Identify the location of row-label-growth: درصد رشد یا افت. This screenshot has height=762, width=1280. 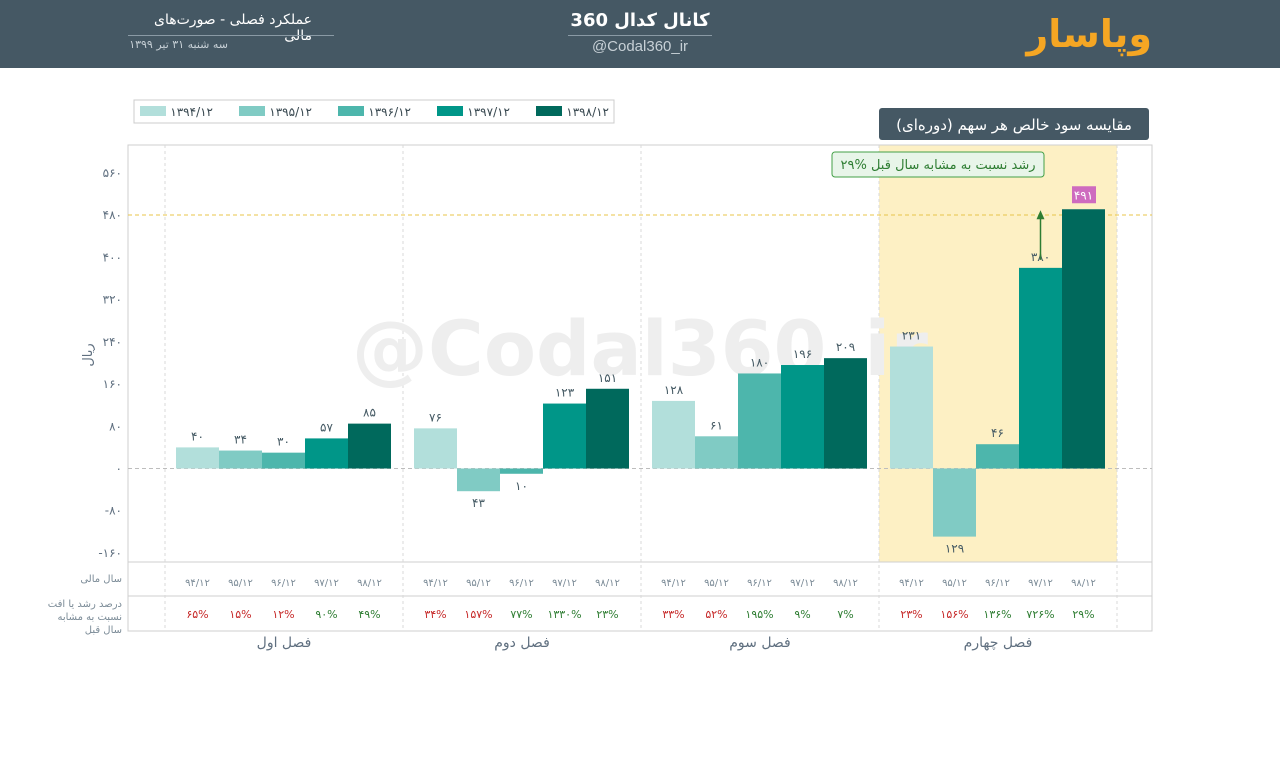
(85, 604).